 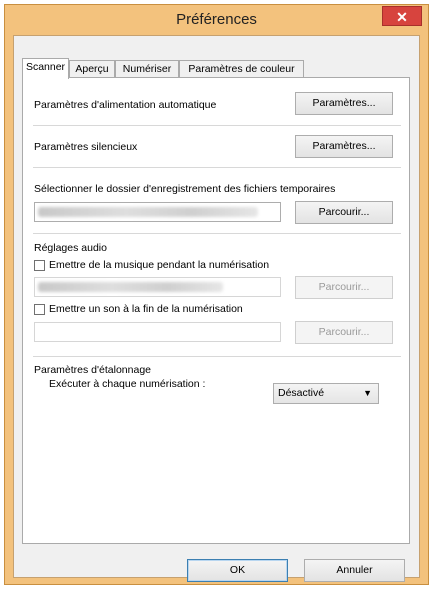 What do you see at coordinates (92, 370) in the screenshot?
I see `calibration-heading: Paramètres d'étalonnage` at bounding box center [92, 370].